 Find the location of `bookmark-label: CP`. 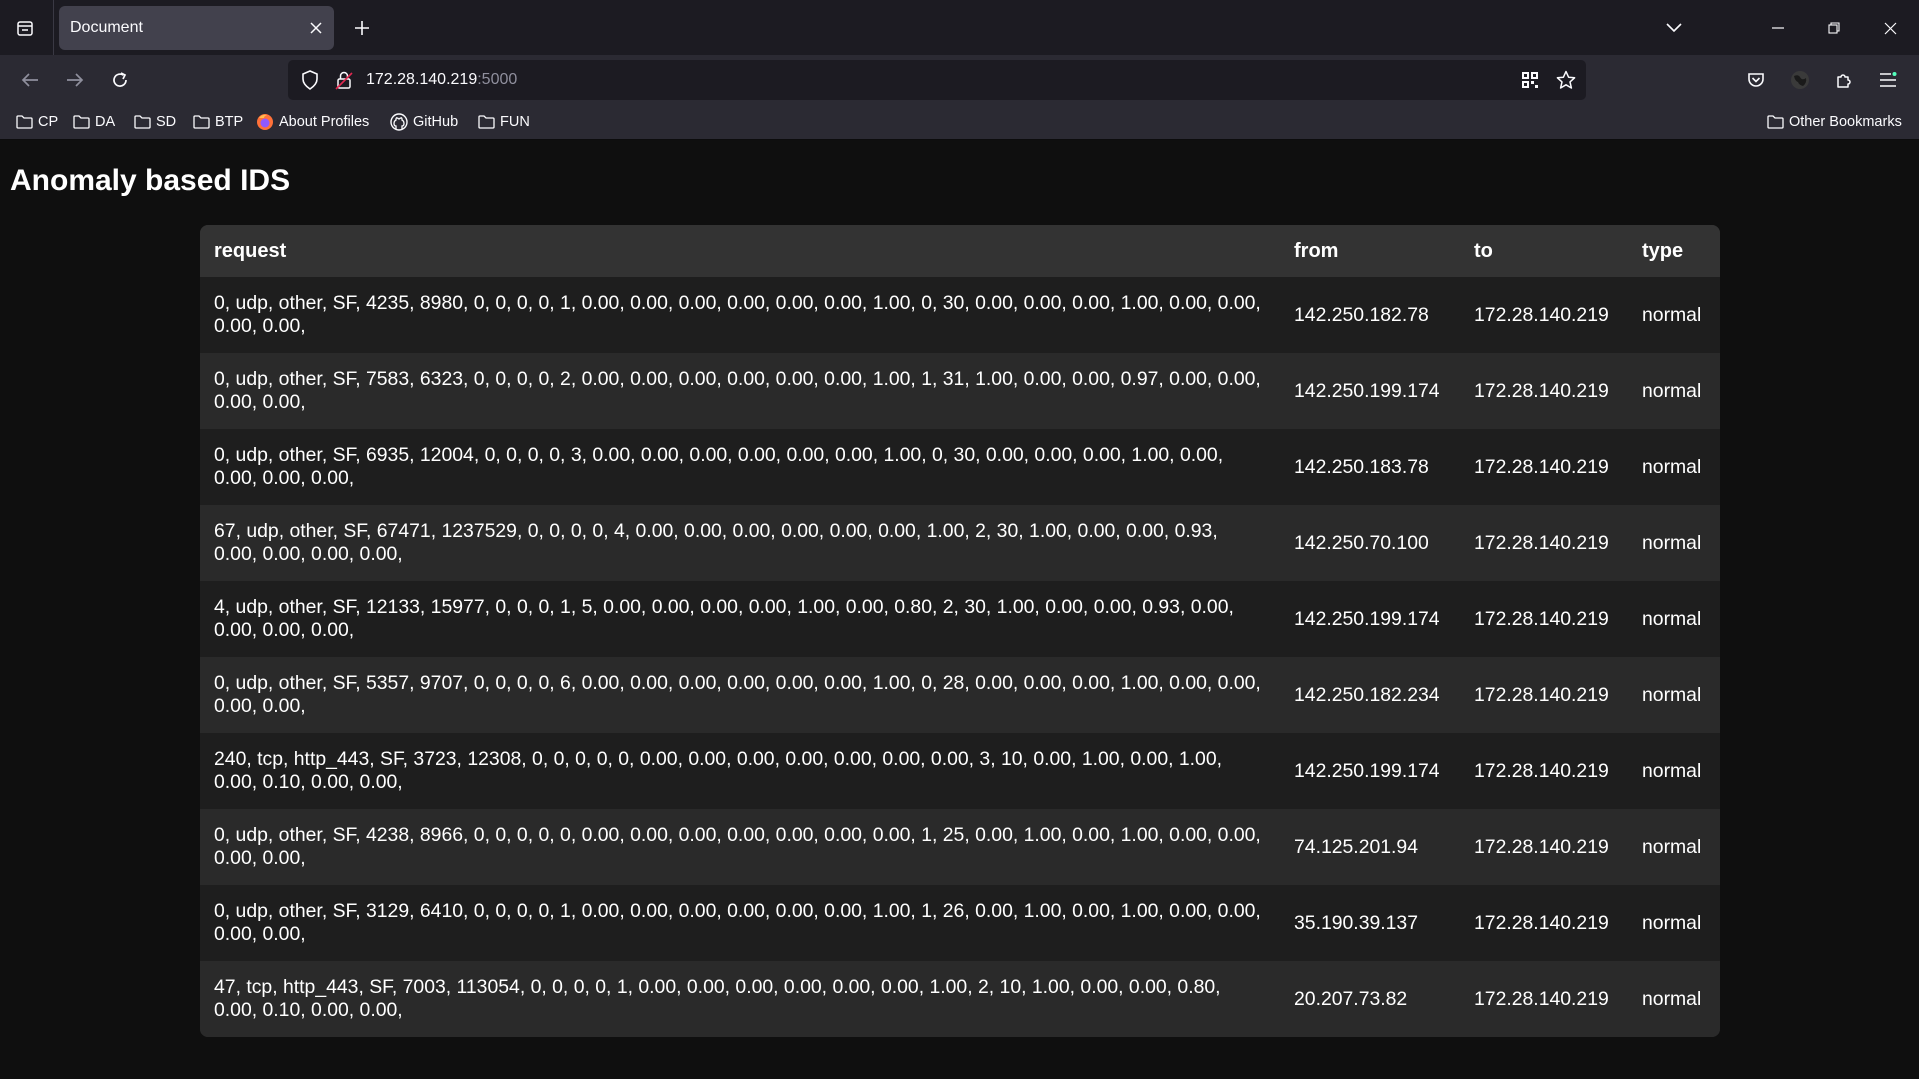

bookmark-label: CP is located at coordinates (48, 122).